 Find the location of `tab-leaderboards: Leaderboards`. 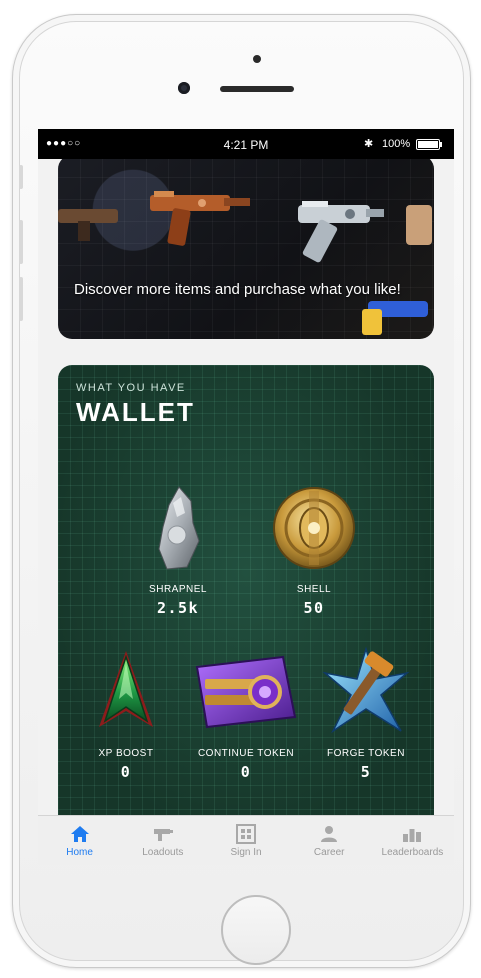

tab-leaderboards: Leaderboards is located at coordinates (412, 840).